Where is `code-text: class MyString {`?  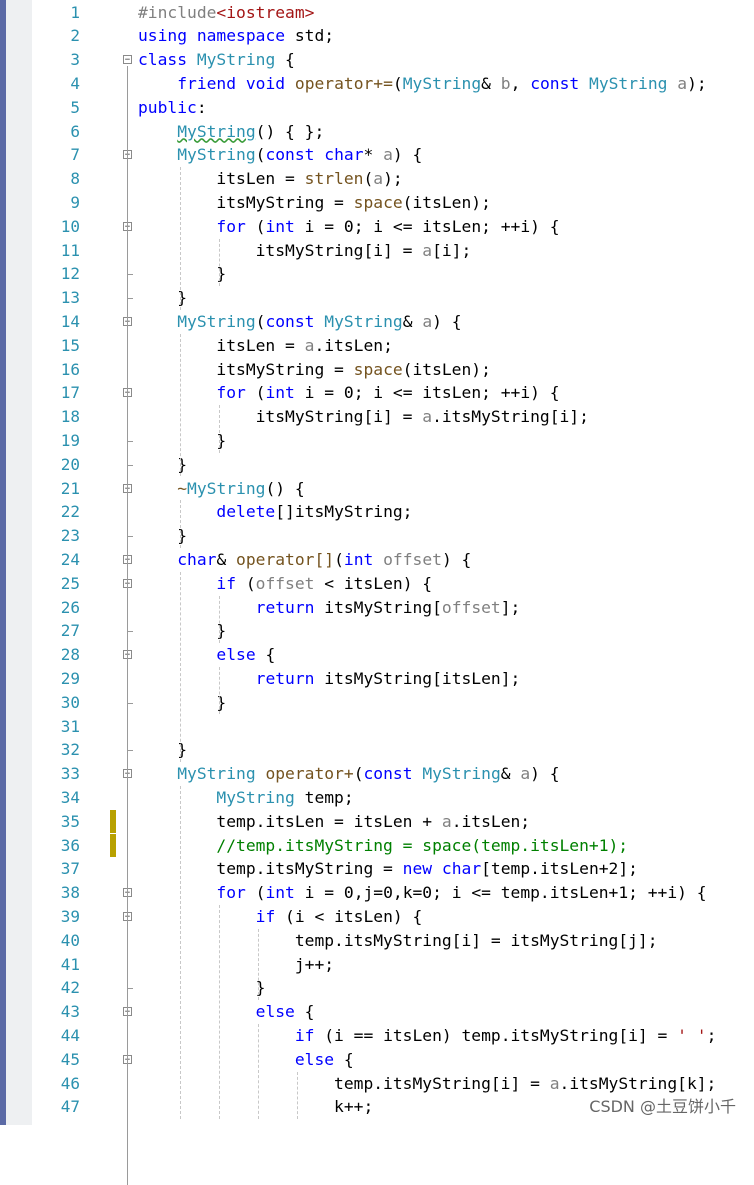 code-text: class MyString { is located at coordinates (216, 60).